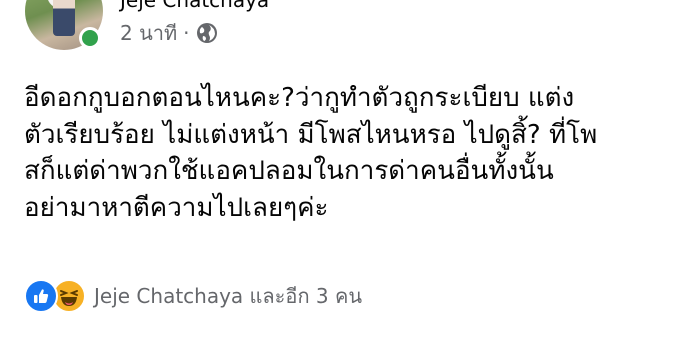 This screenshot has width=696, height=345. I want to click on globe-icon, so click(207, 33).